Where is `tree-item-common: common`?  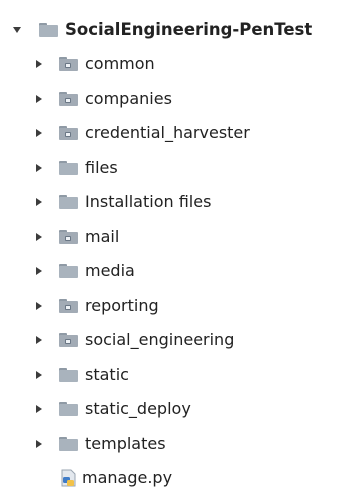
tree-item-common: common is located at coordinates (171, 64).